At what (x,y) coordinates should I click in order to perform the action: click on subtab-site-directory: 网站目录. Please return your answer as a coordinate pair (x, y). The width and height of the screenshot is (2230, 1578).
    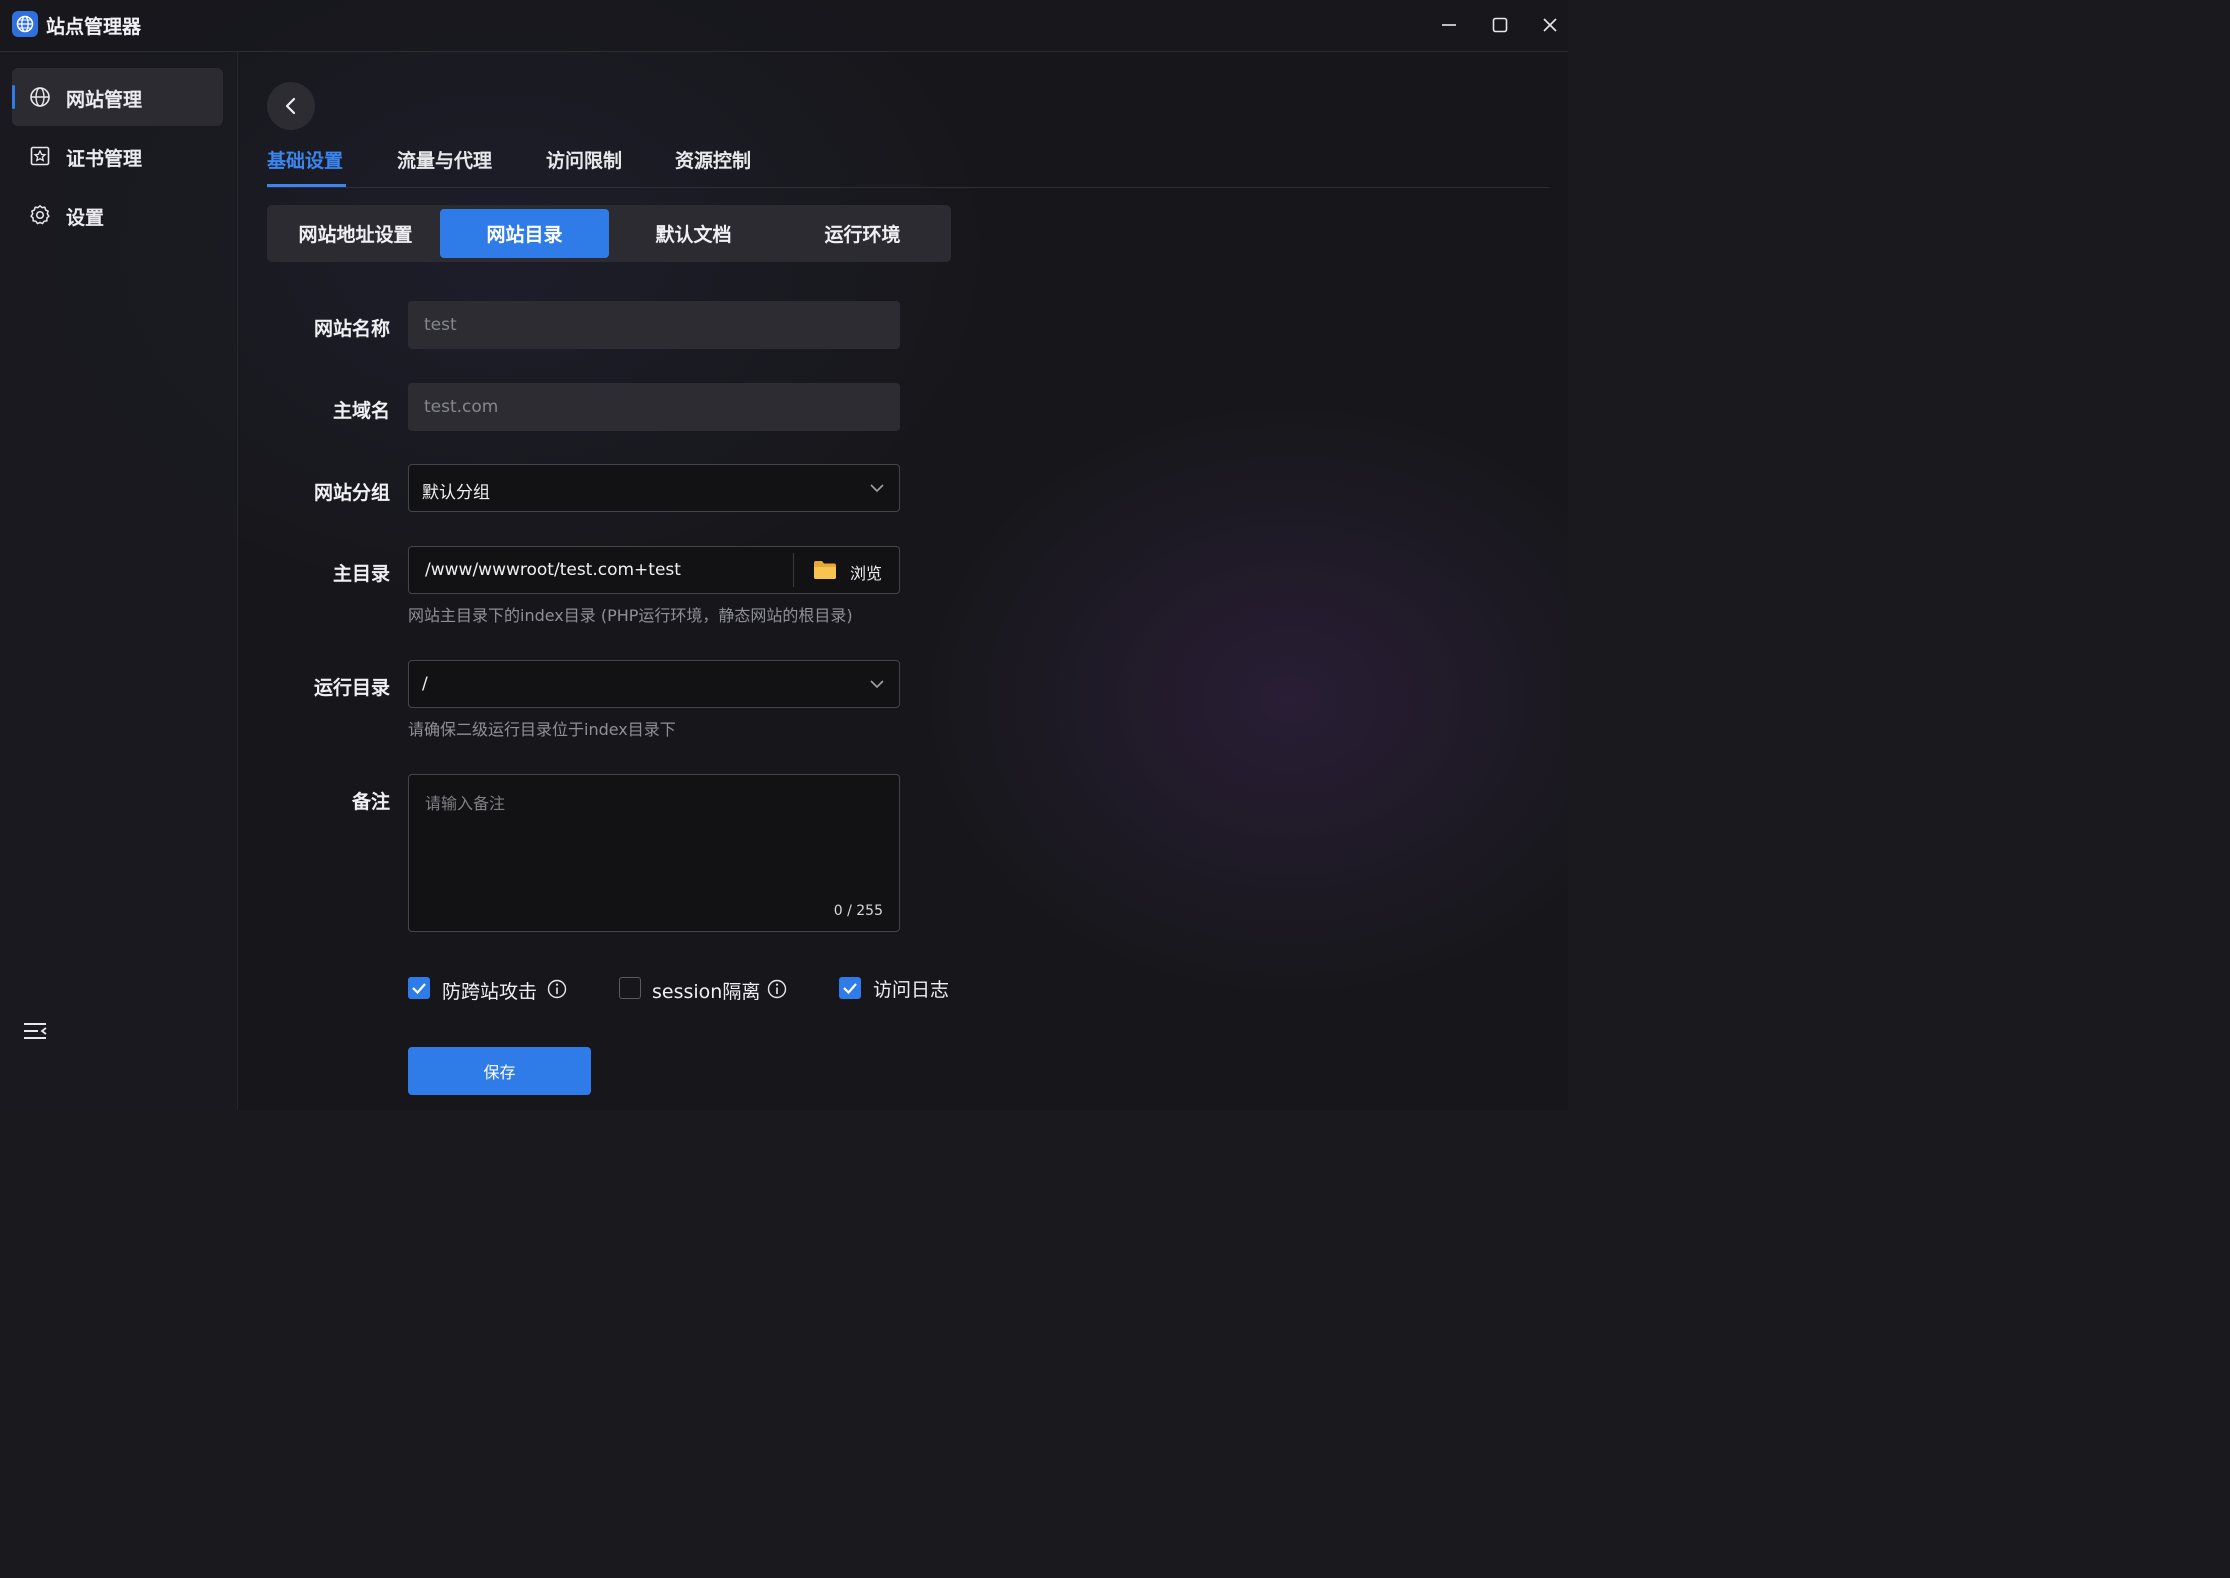
    Looking at the image, I should click on (524, 233).